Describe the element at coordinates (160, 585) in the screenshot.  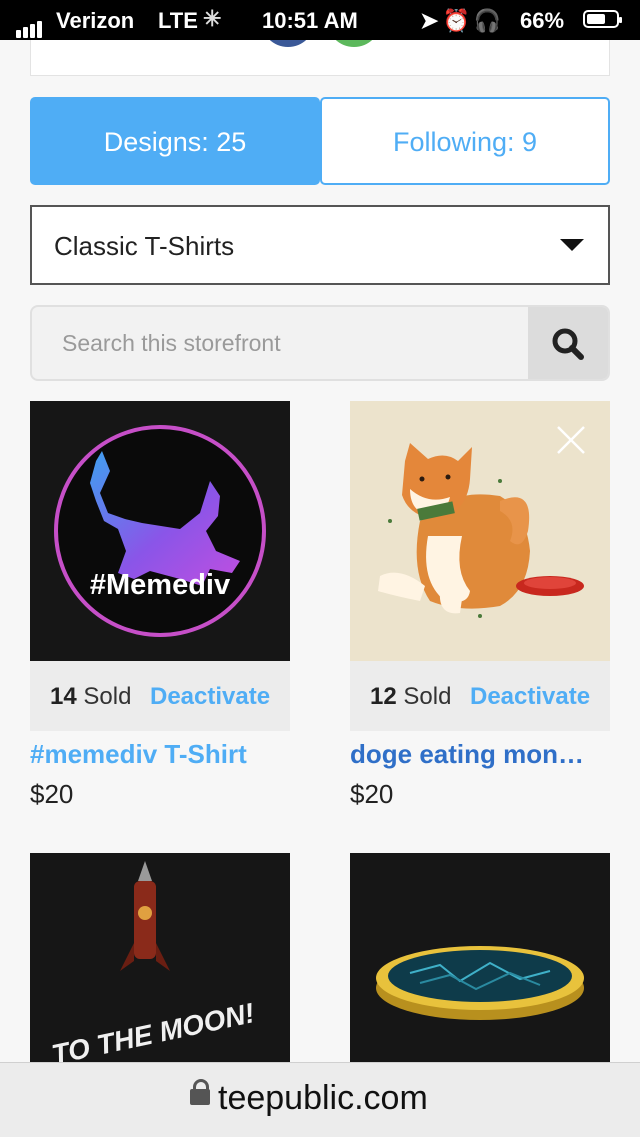
I see `memediv-artwork-text: #Memediv` at that location.